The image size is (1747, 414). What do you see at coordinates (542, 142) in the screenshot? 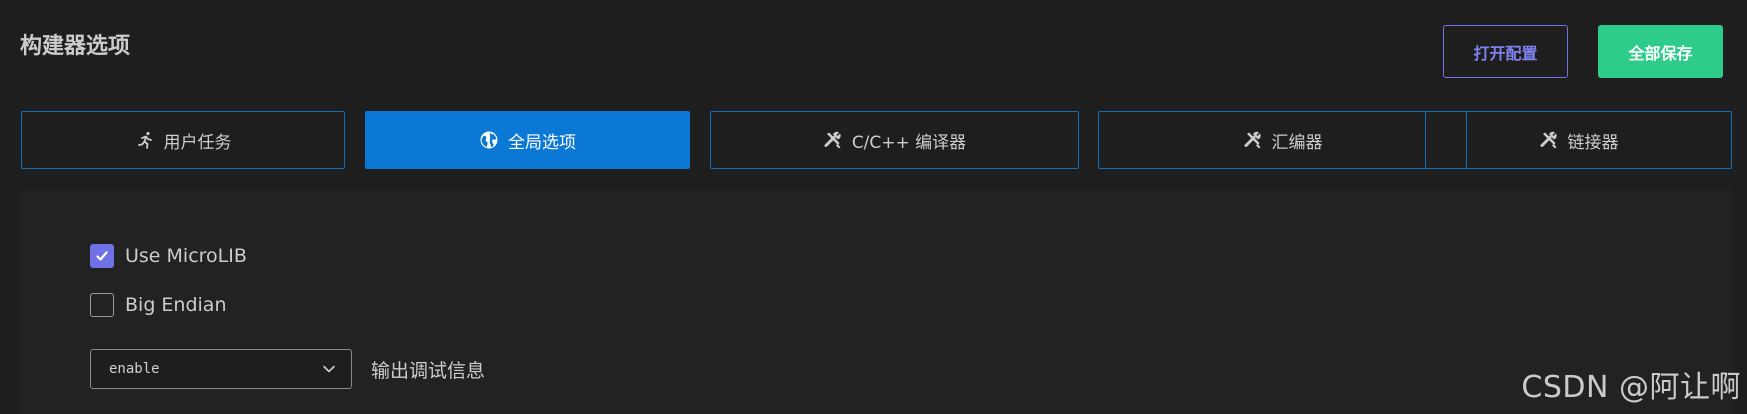
I see `tab-label: 全局选项` at bounding box center [542, 142].